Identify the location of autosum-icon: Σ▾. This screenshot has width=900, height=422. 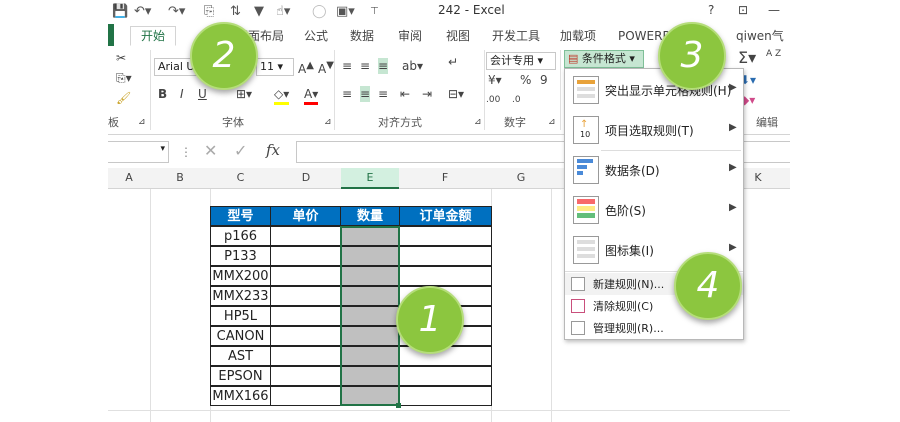
(747, 58).